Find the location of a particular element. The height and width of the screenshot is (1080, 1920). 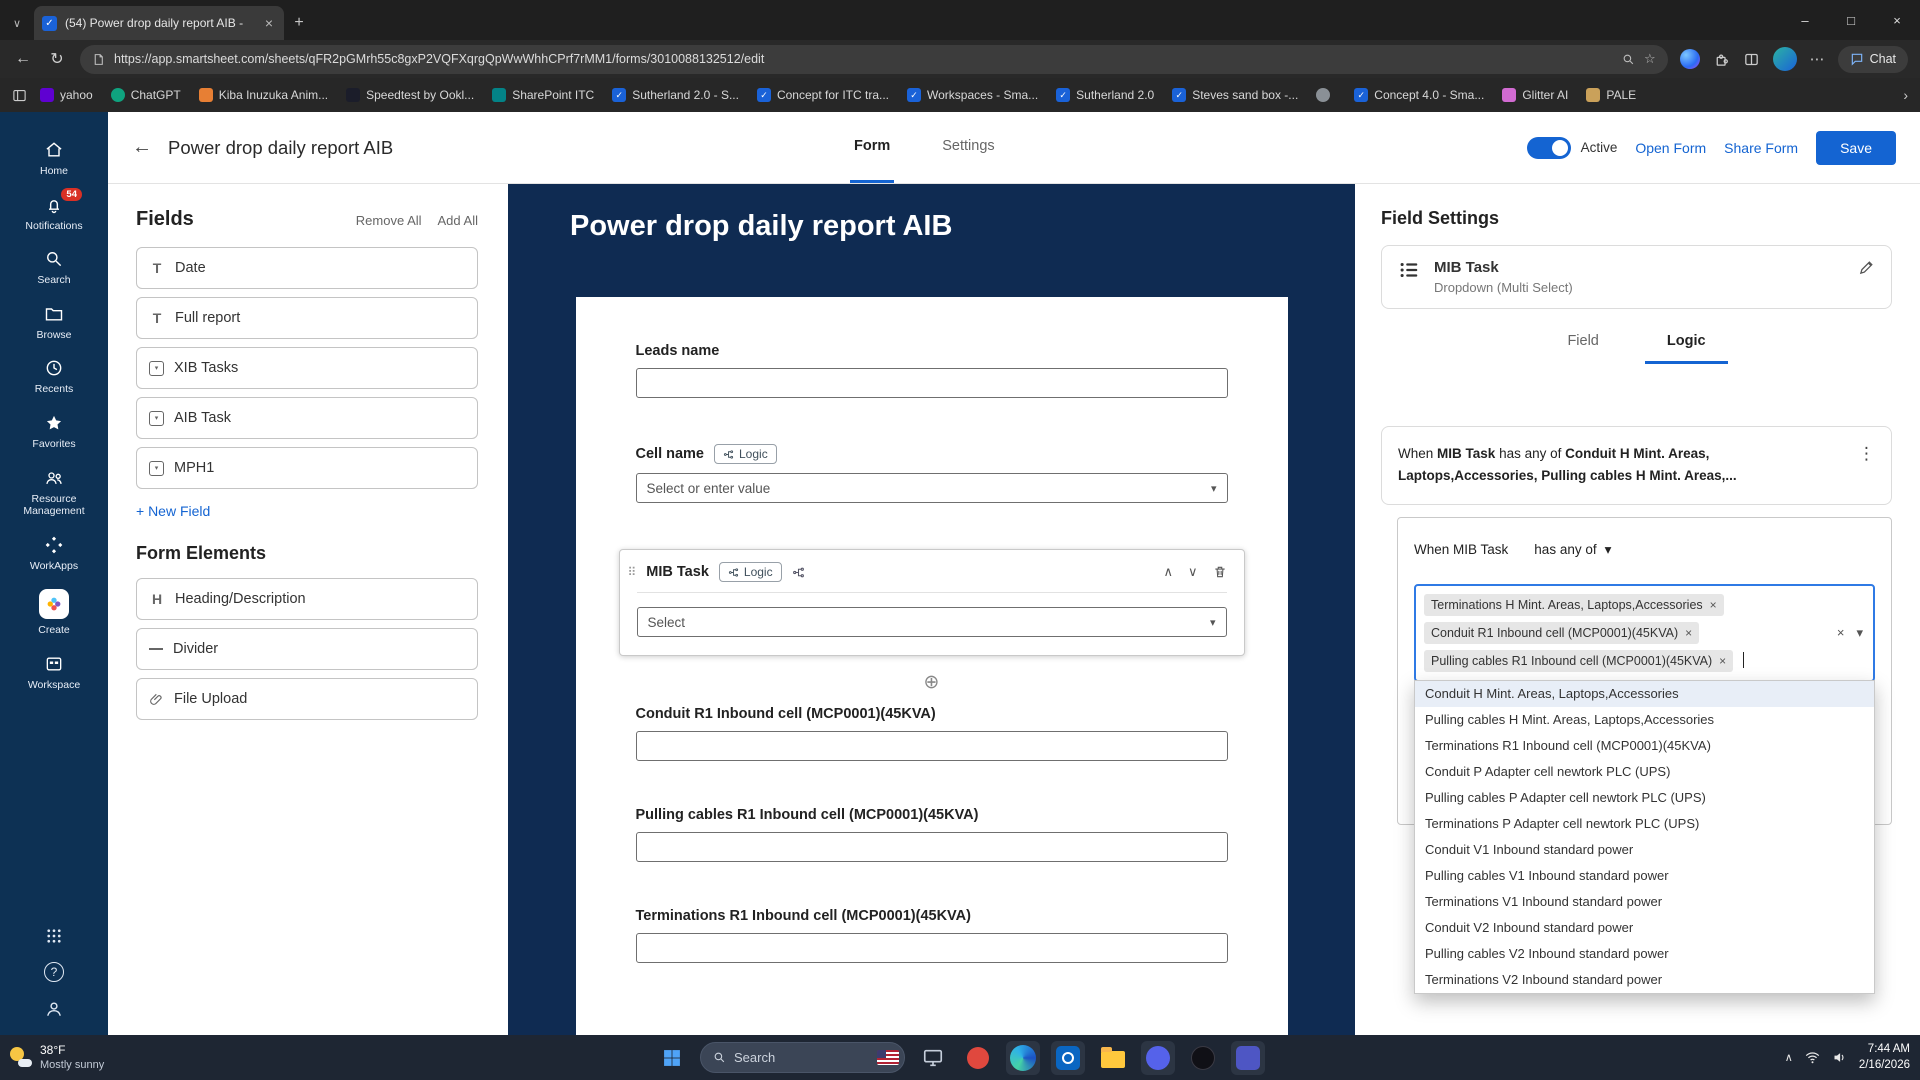

sidebar-item-home: Home is located at coordinates (54, 159).